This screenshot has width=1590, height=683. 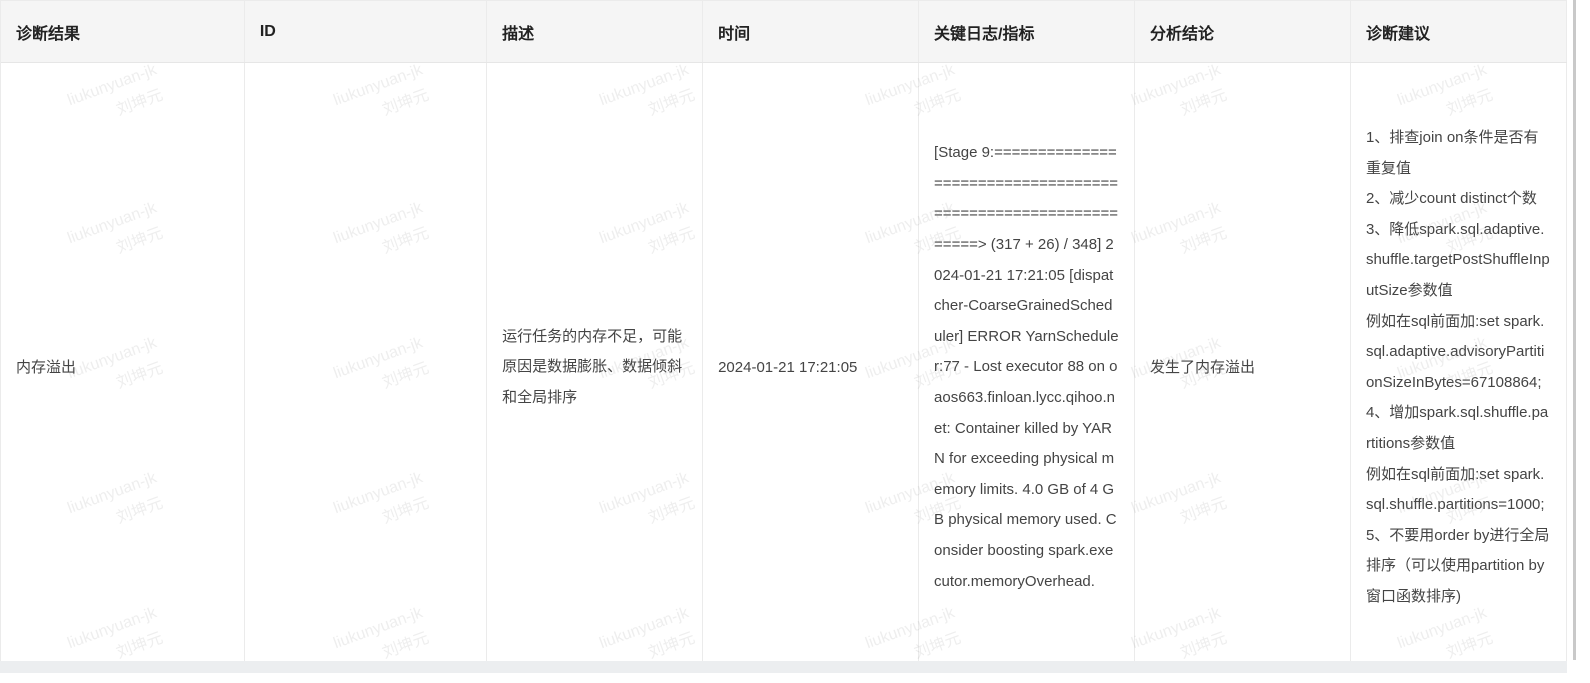 I want to click on column-header-log: 关键日志/指标, so click(x=1026, y=31).